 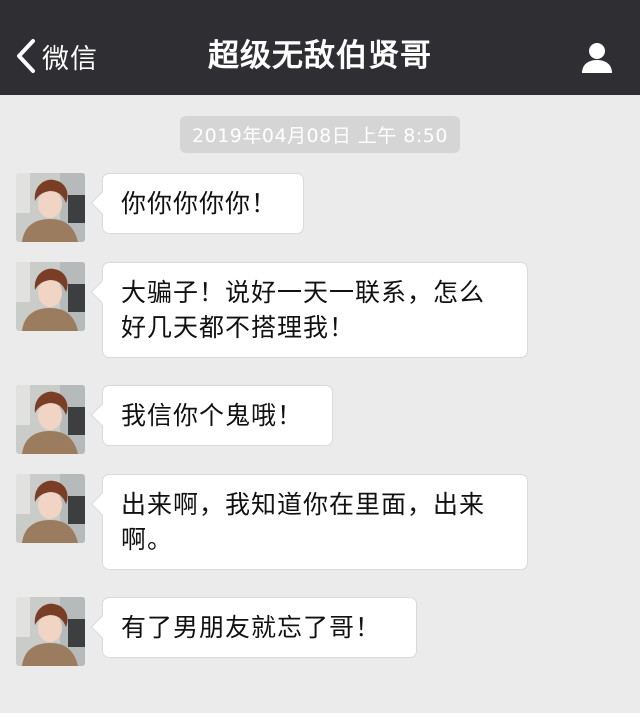 What do you see at coordinates (217, 415) in the screenshot?
I see `message-bubble: 我信你个鬼哦！` at bounding box center [217, 415].